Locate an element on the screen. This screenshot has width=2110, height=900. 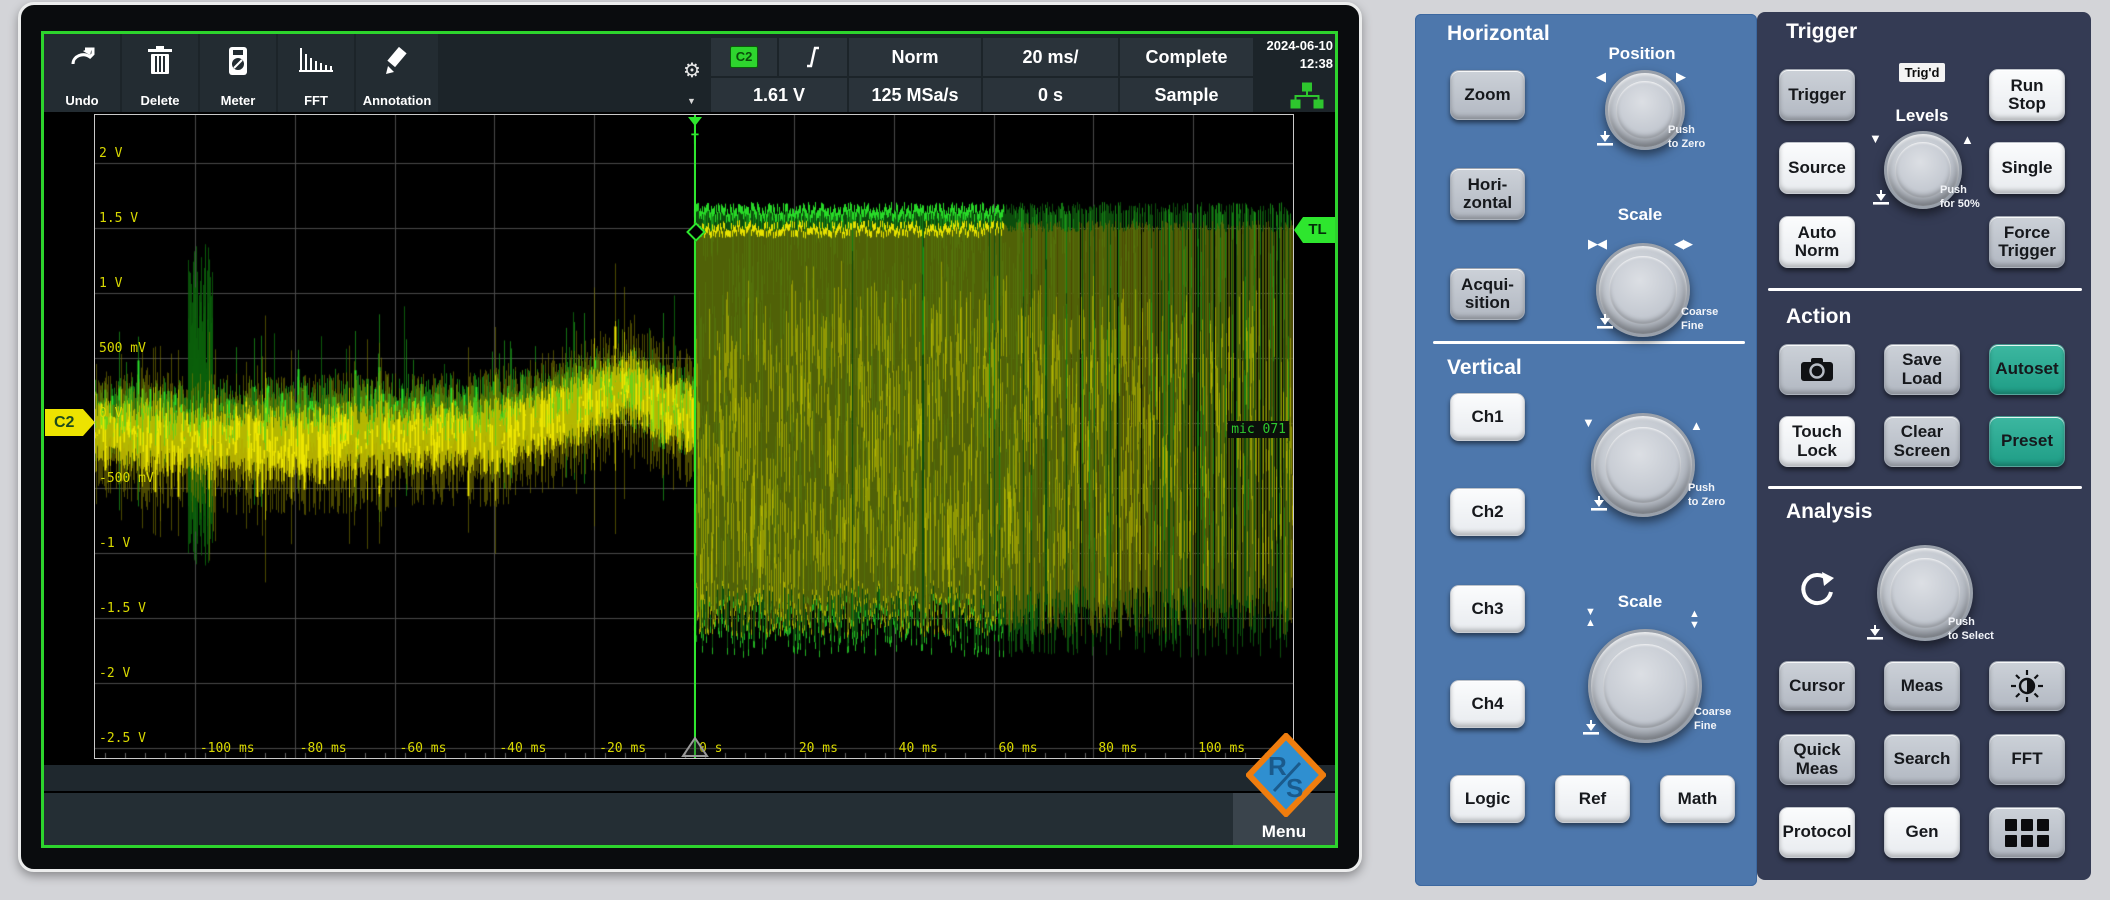
ref-button: Ref is located at coordinates (1592, 799).